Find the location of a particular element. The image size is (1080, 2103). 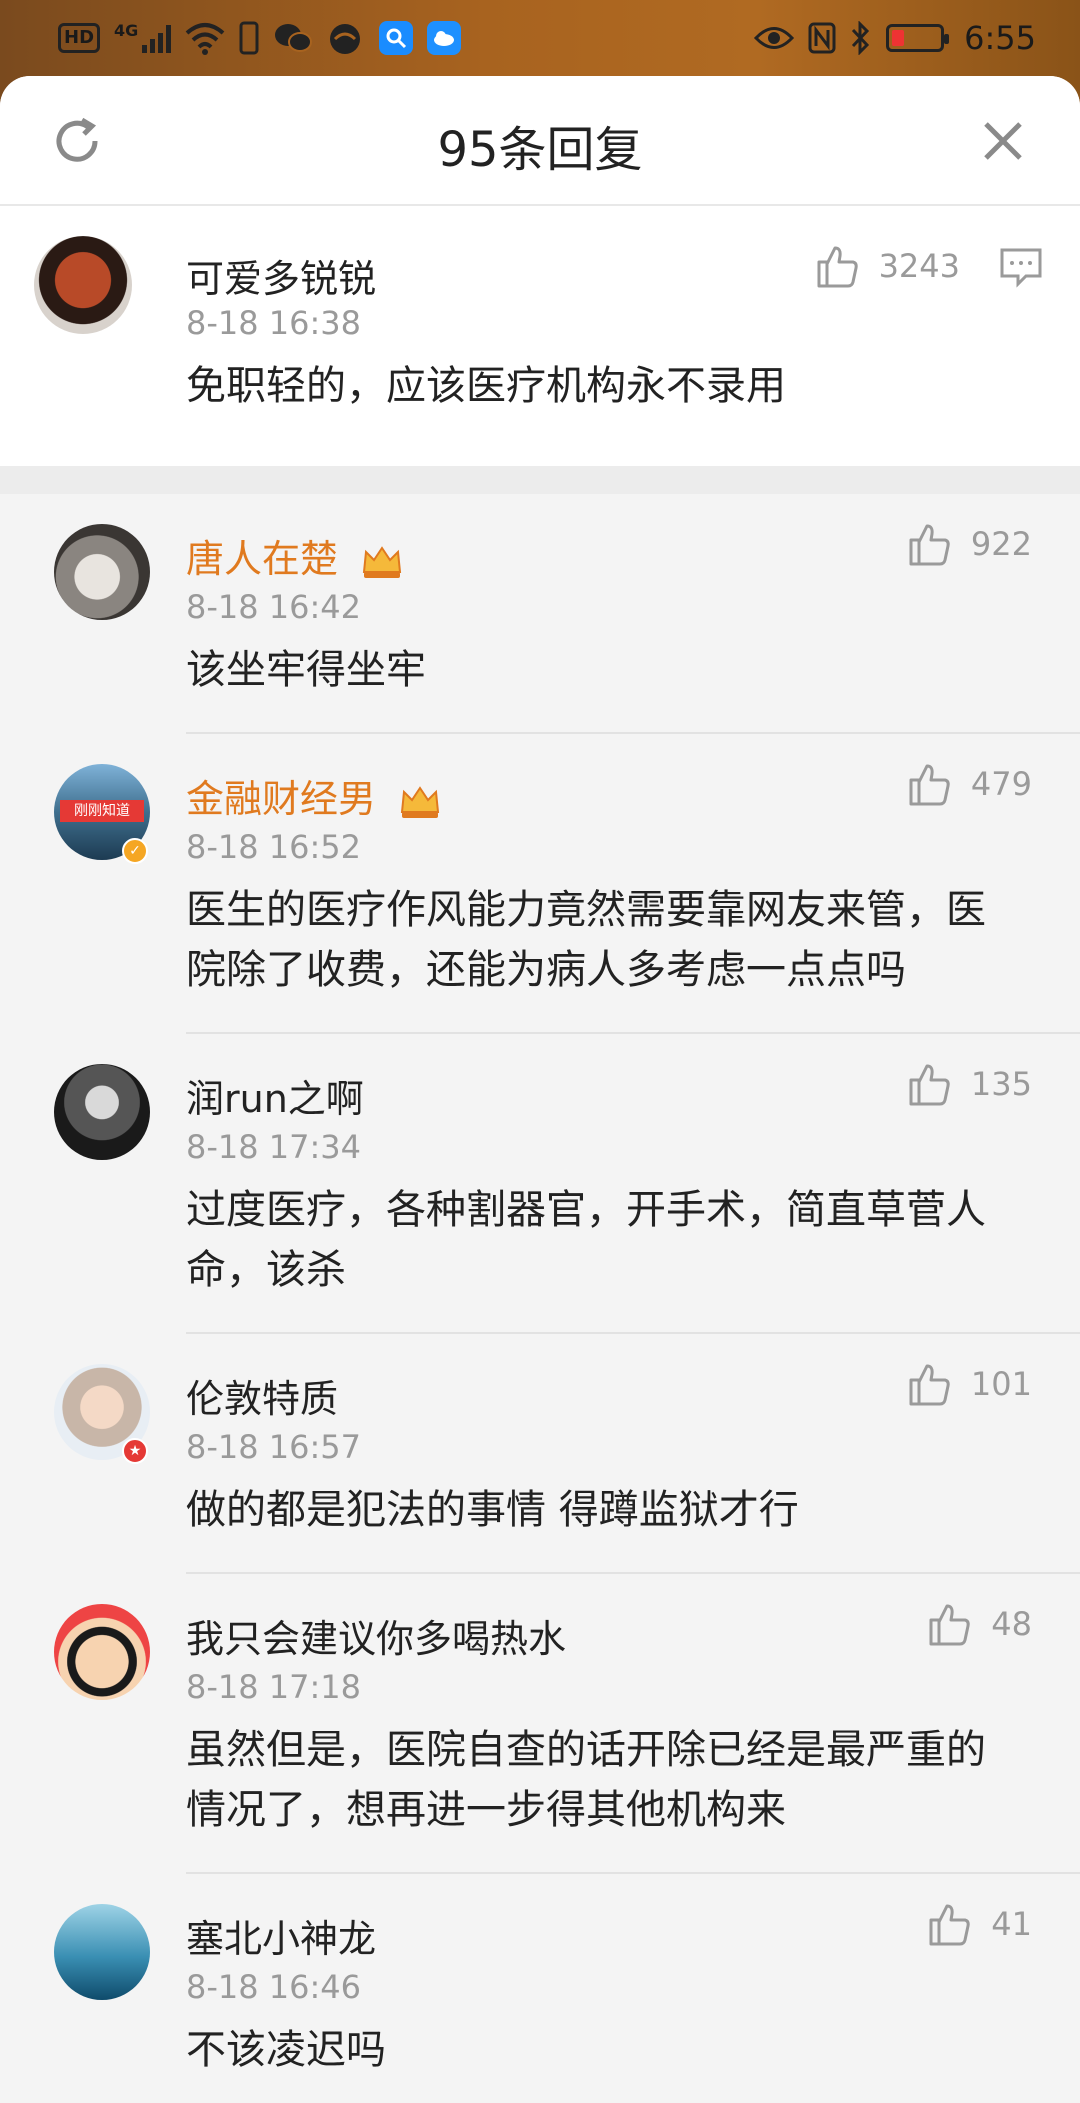

eye-icon is located at coordinates (774, 38).